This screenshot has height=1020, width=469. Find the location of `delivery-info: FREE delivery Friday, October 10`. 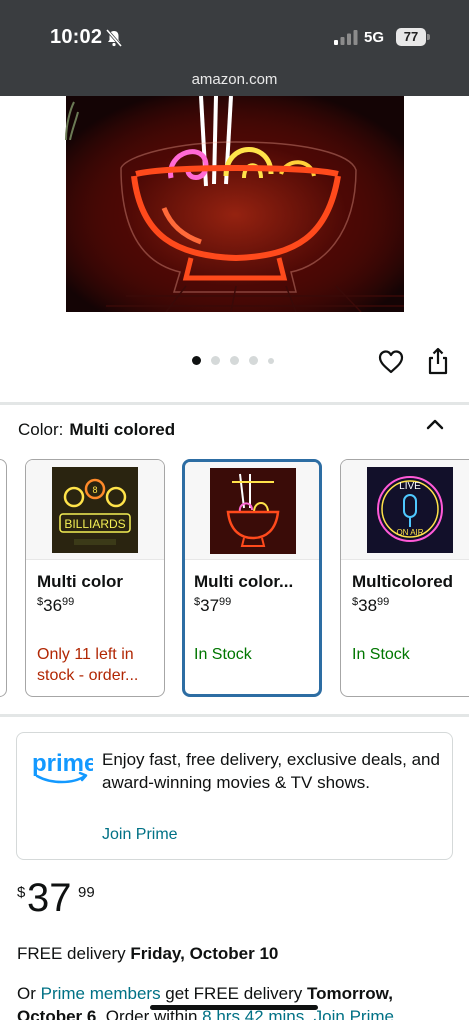

delivery-info: FREE delivery Friday, October 10 is located at coordinates (148, 953).